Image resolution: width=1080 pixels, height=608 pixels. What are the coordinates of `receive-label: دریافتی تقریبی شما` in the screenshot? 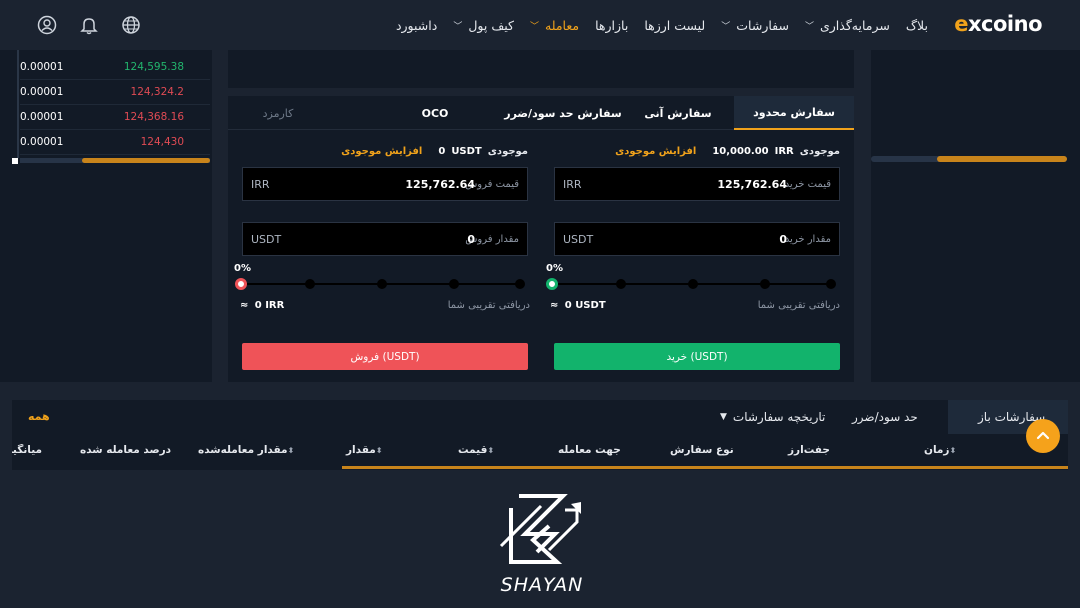 It's located at (798, 305).